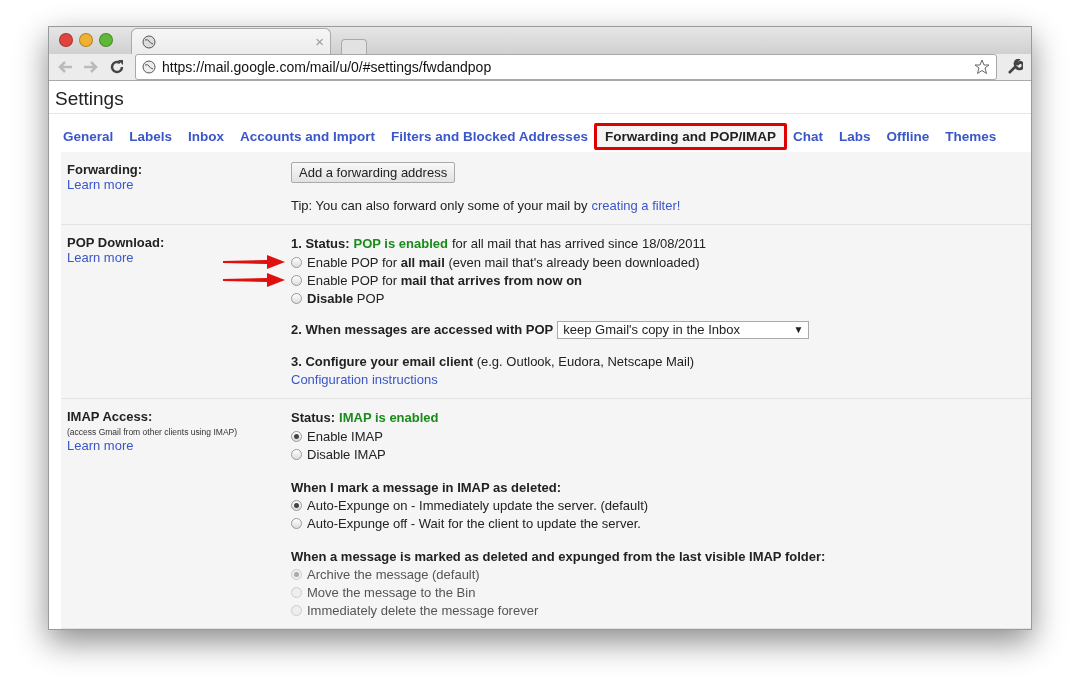  What do you see at coordinates (503, 262) in the screenshot?
I see `option-label: Enable POP for all mail (even mail that's already been downloaded)` at bounding box center [503, 262].